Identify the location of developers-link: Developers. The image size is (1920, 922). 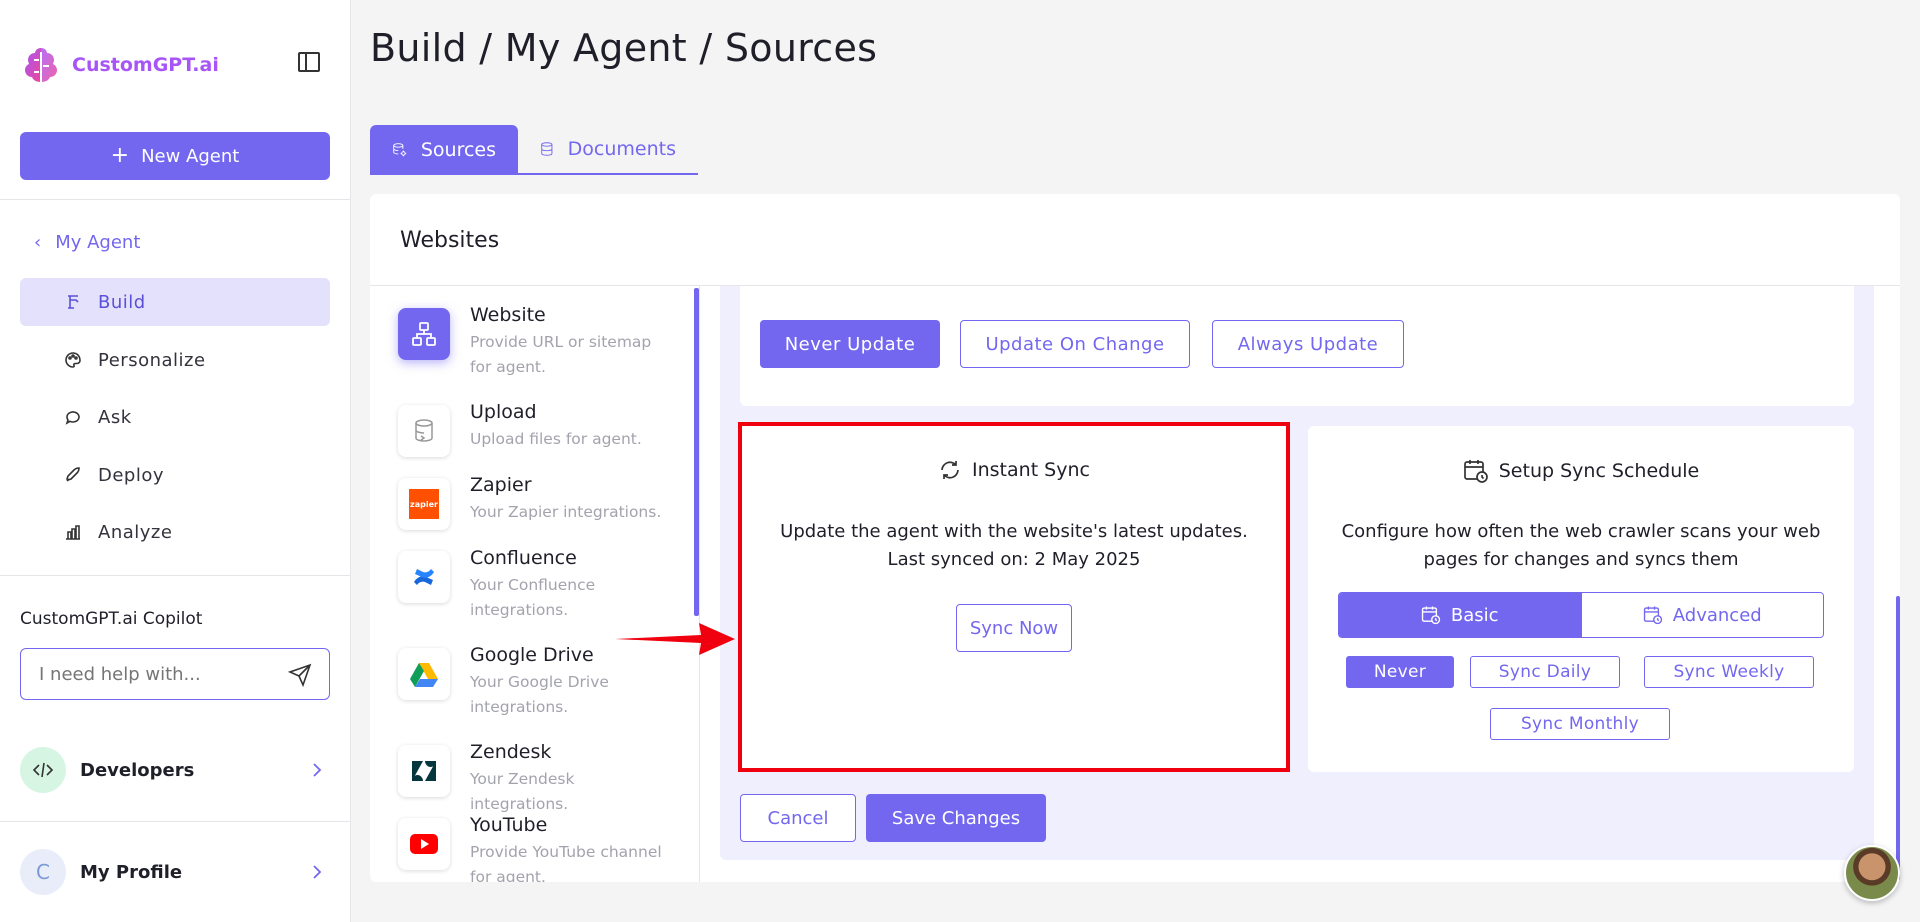
(175, 770).